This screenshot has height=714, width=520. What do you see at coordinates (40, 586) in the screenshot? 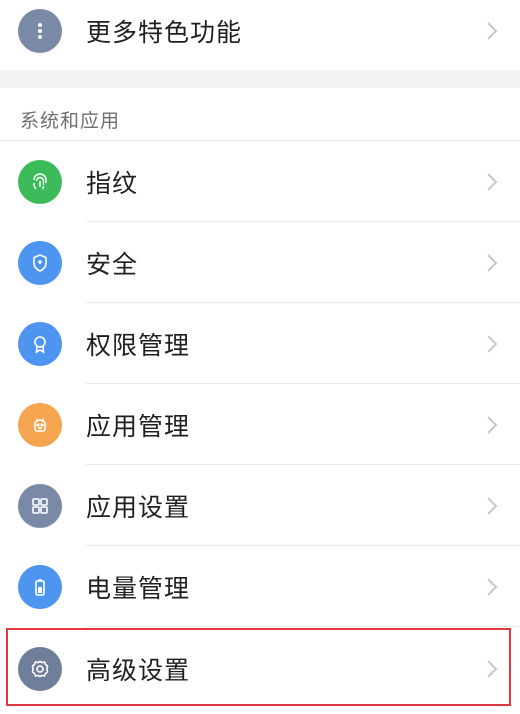
I see `battery-icon` at bounding box center [40, 586].